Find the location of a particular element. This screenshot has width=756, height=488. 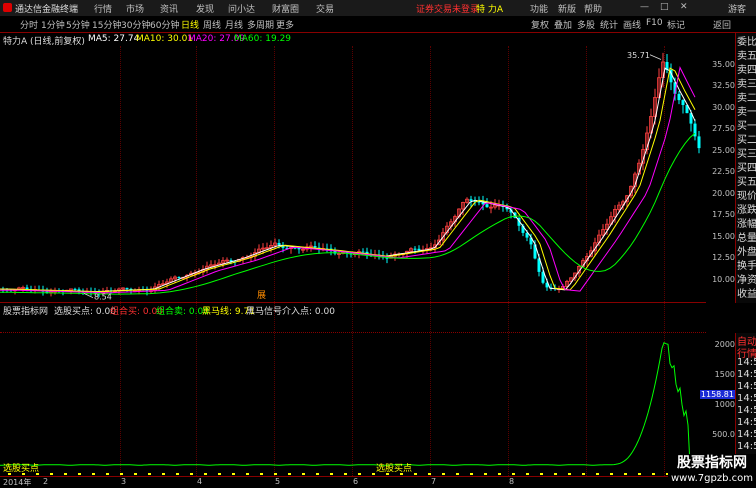

tab-more: 更多 is located at coordinates (285, 24).